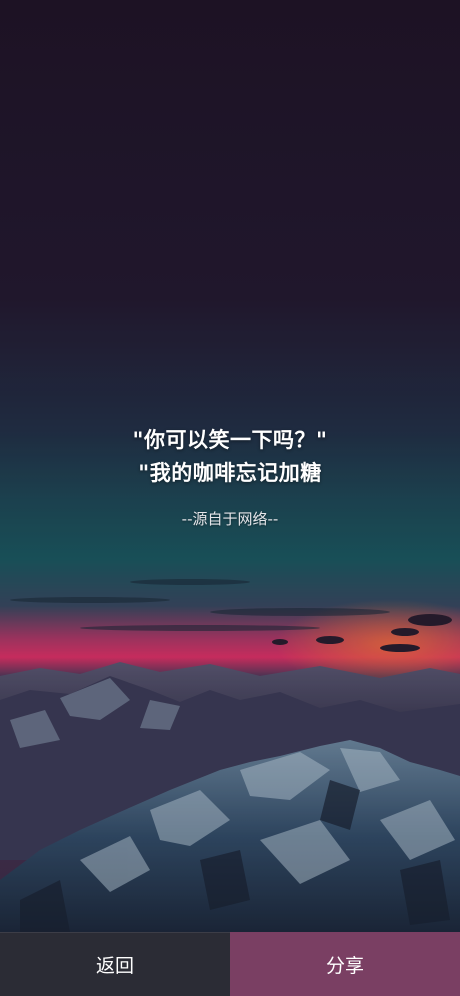  What do you see at coordinates (115, 964) in the screenshot?
I see `back-button: 返回` at bounding box center [115, 964].